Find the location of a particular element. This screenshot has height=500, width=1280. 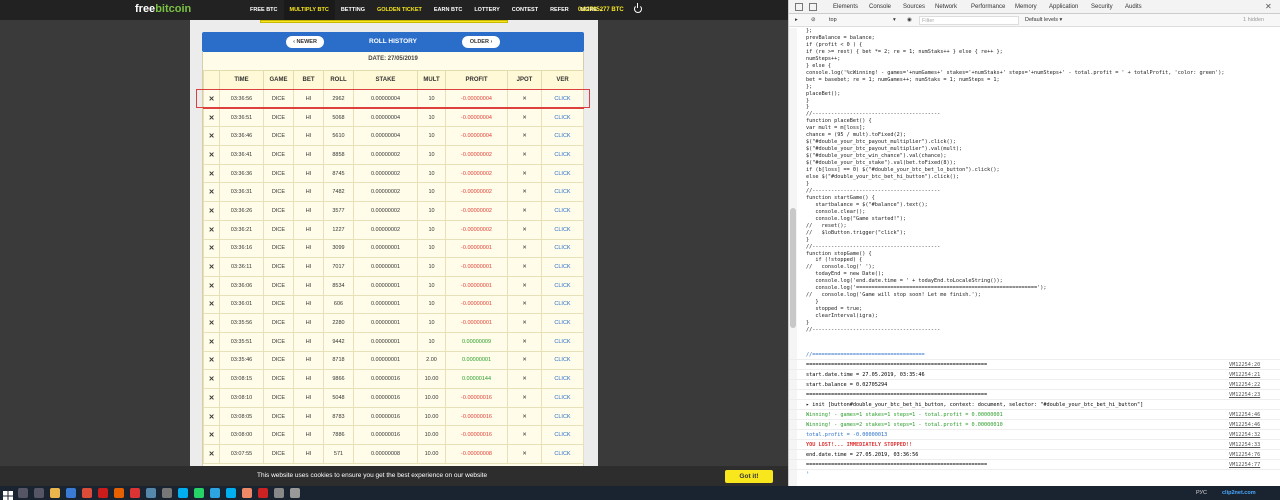

date-label: DATE: 27/05/2019 is located at coordinates (393, 59).